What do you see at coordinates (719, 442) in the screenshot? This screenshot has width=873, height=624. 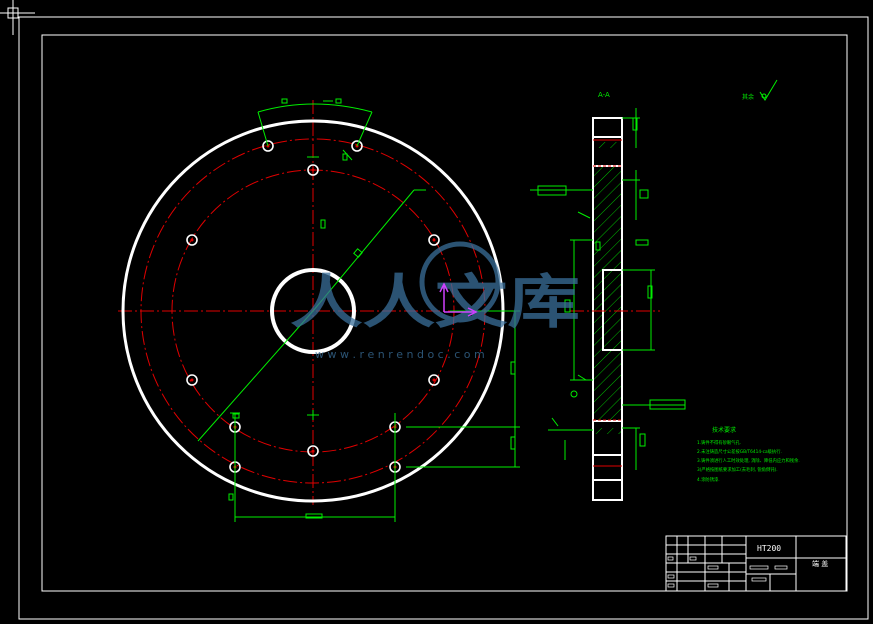 I see `tech-requirement-item: 1.铸件不得有砂眼气孔.` at bounding box center [719, 442].